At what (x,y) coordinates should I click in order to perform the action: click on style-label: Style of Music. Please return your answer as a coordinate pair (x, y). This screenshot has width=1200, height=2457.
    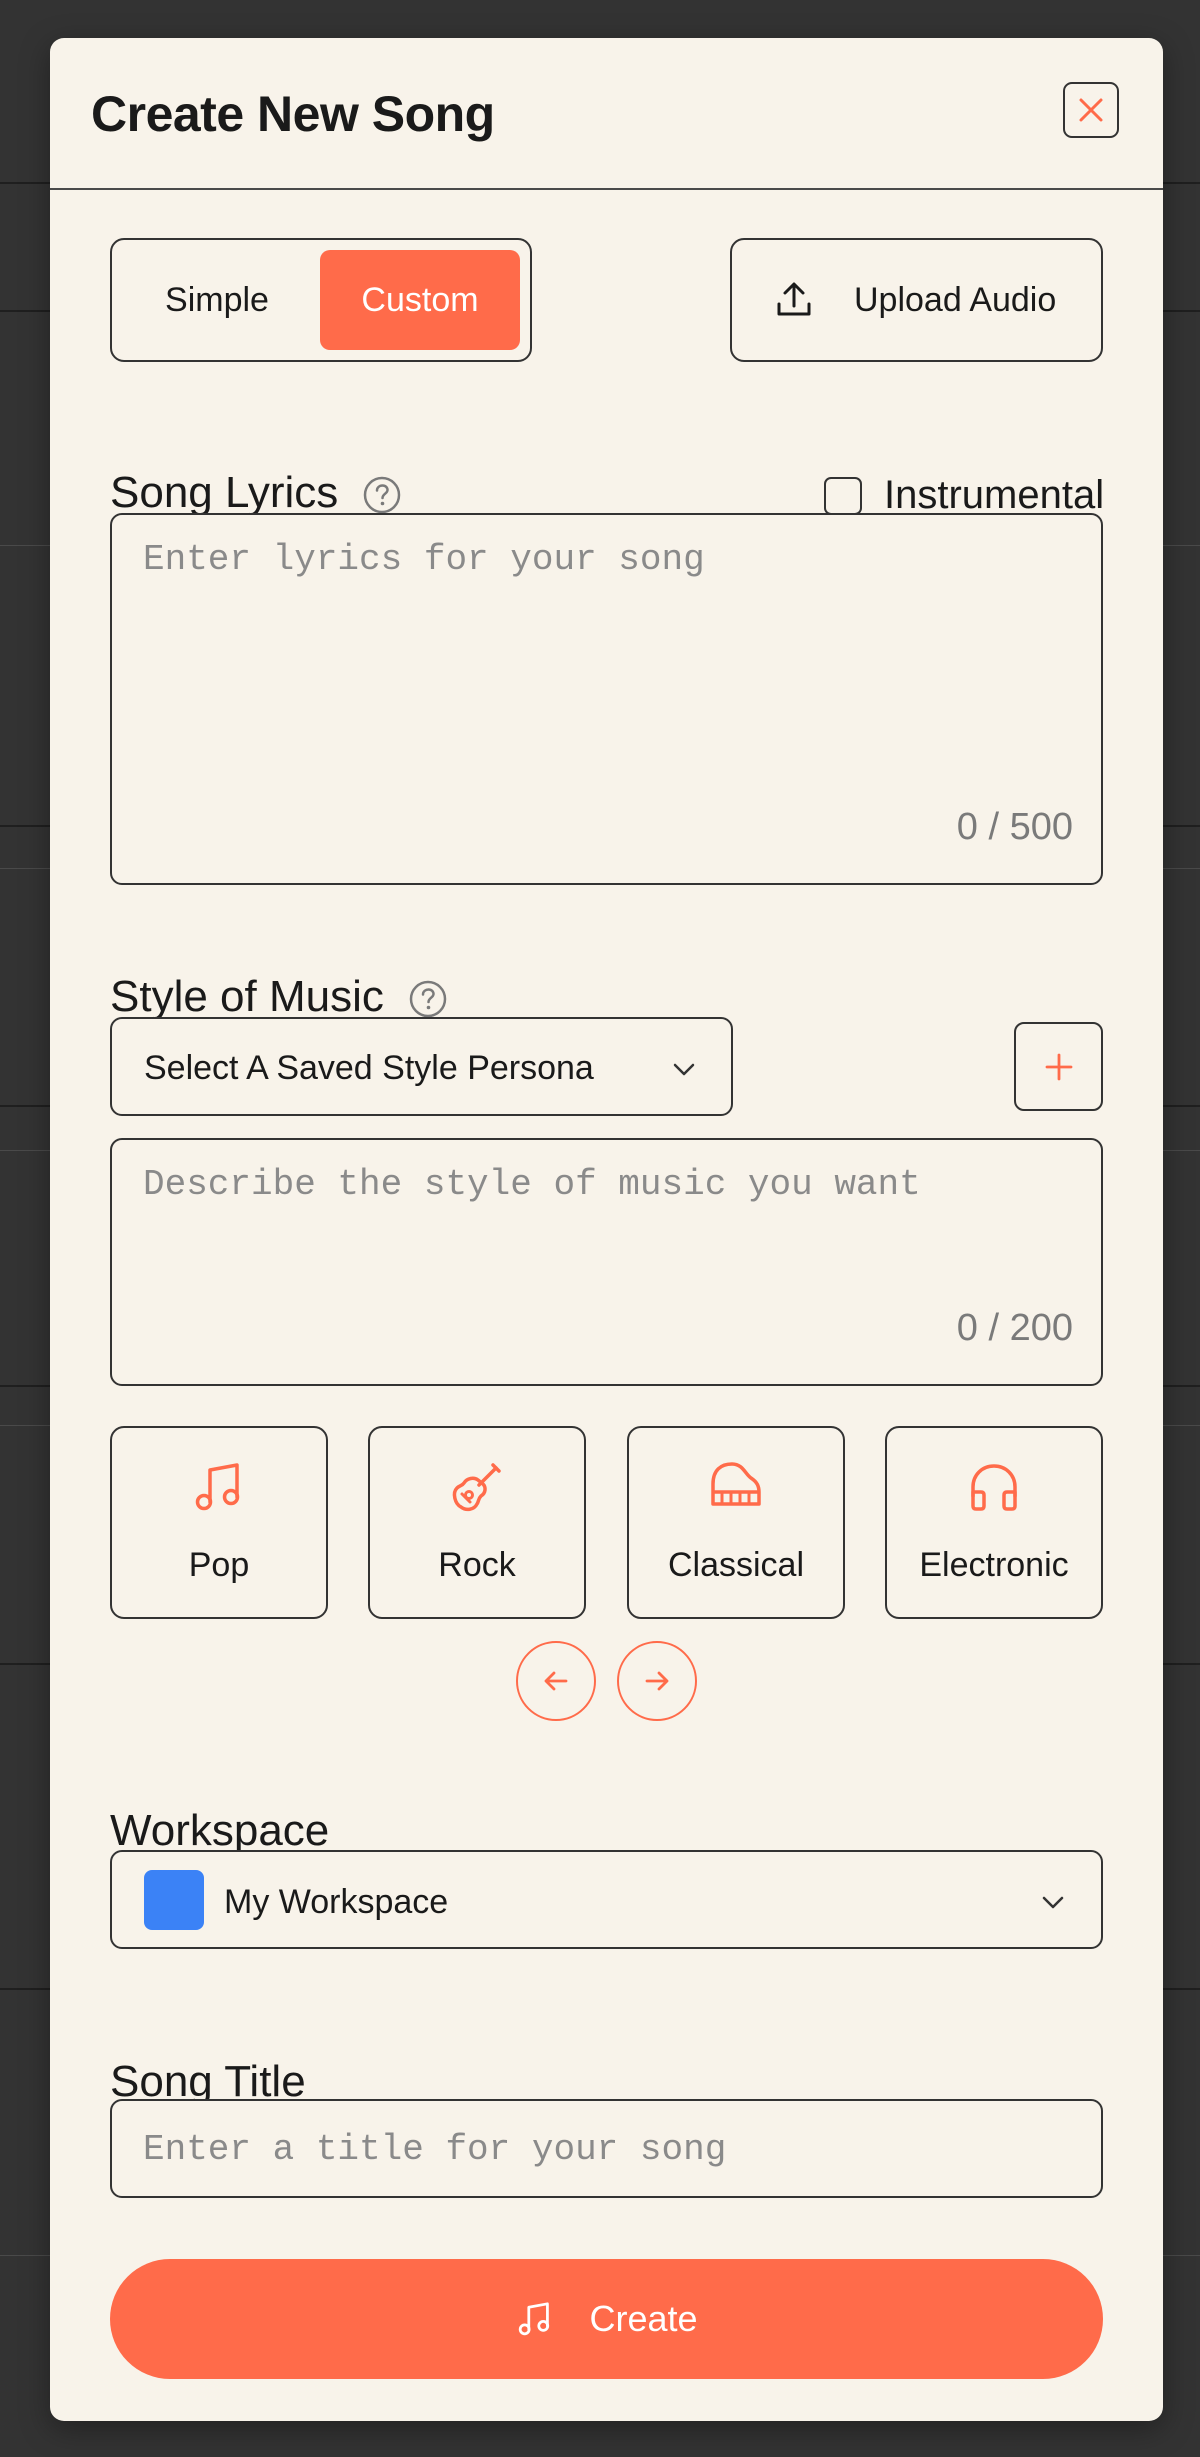
    Looking at the image, I should click on (247, 996).